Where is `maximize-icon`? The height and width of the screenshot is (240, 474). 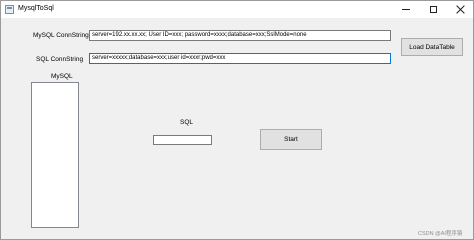 maximize-icon is located at coordinates (433, 9).